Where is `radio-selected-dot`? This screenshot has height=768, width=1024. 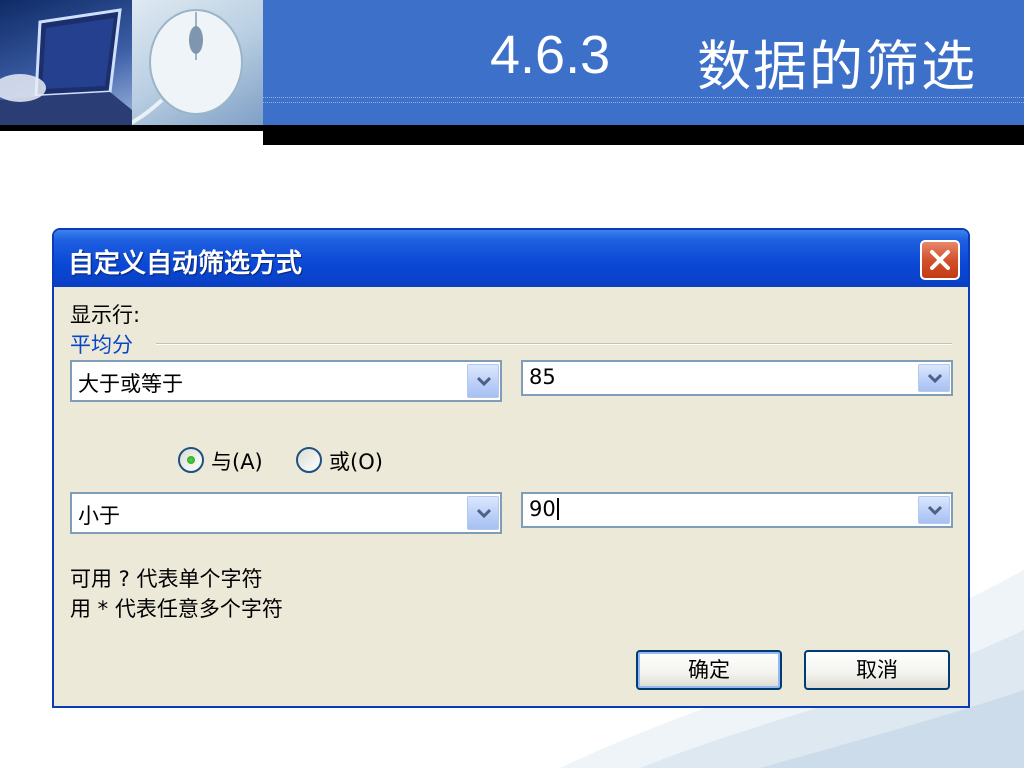
radio-selected-dot is located at coordinates (191, 460).